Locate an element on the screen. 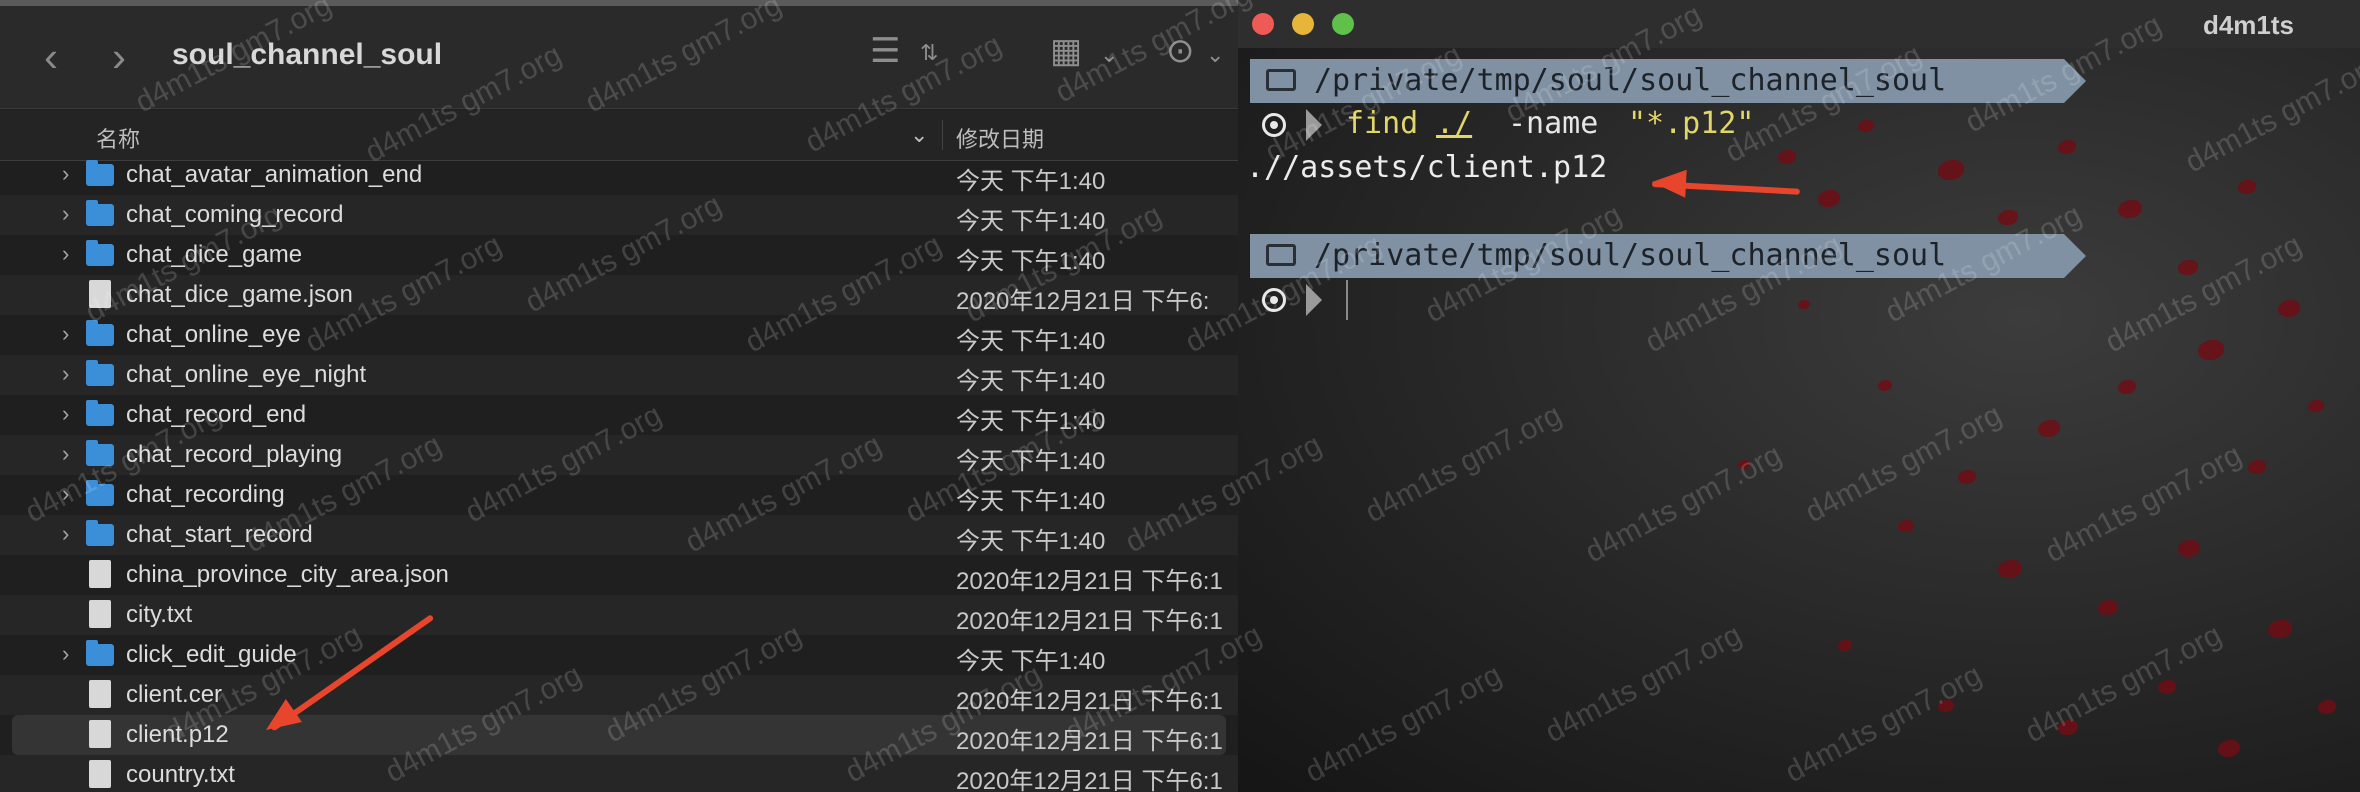 This screenshot has height=792, width=2360. view-options-chevron-icon: ⇅ is located at coordinates (929, 53).